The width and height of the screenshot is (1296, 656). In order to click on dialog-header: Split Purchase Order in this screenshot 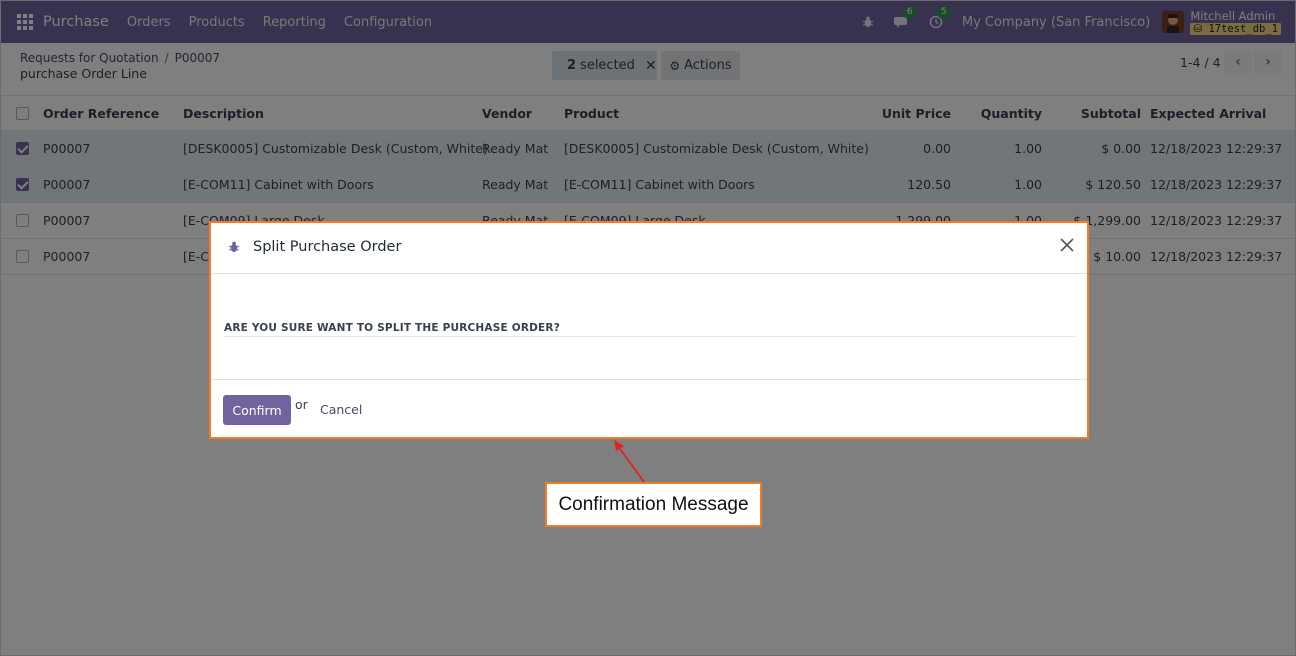, I will do `click(649, 248)`.